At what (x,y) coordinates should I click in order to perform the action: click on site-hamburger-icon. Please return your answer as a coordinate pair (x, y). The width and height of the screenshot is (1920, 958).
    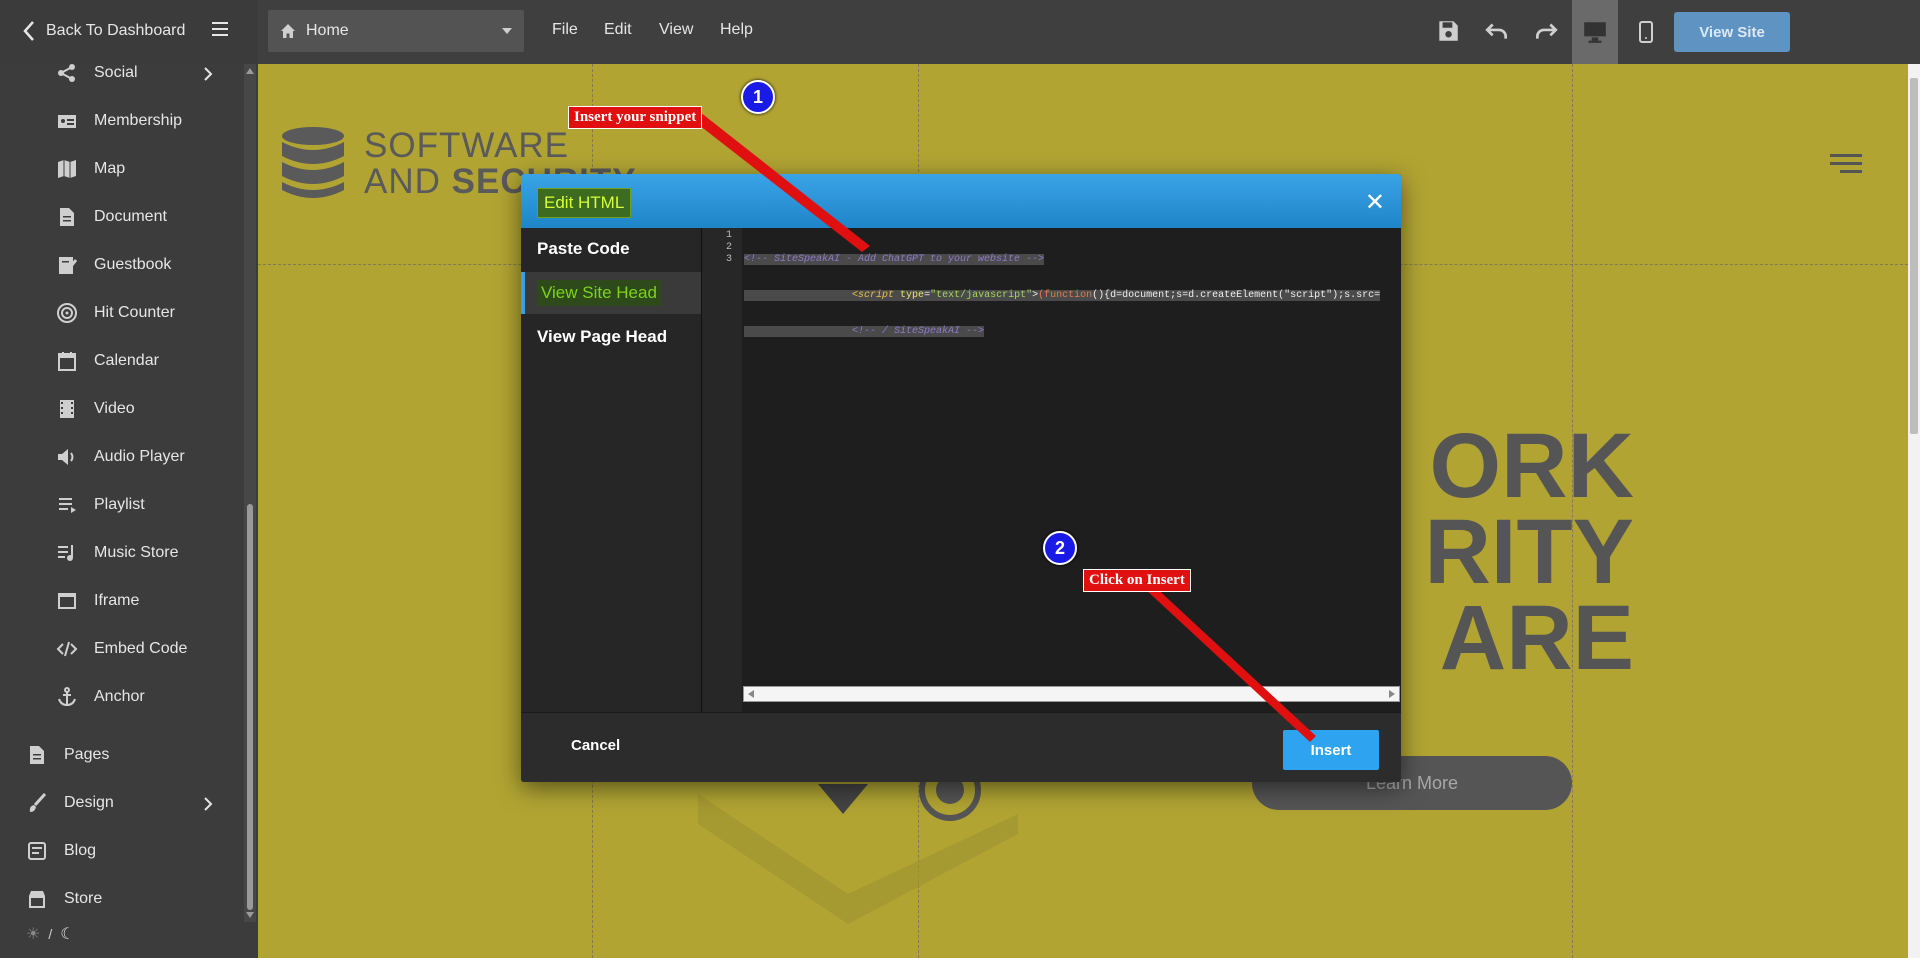
    Looking at the image, I should click on (1846, 165).